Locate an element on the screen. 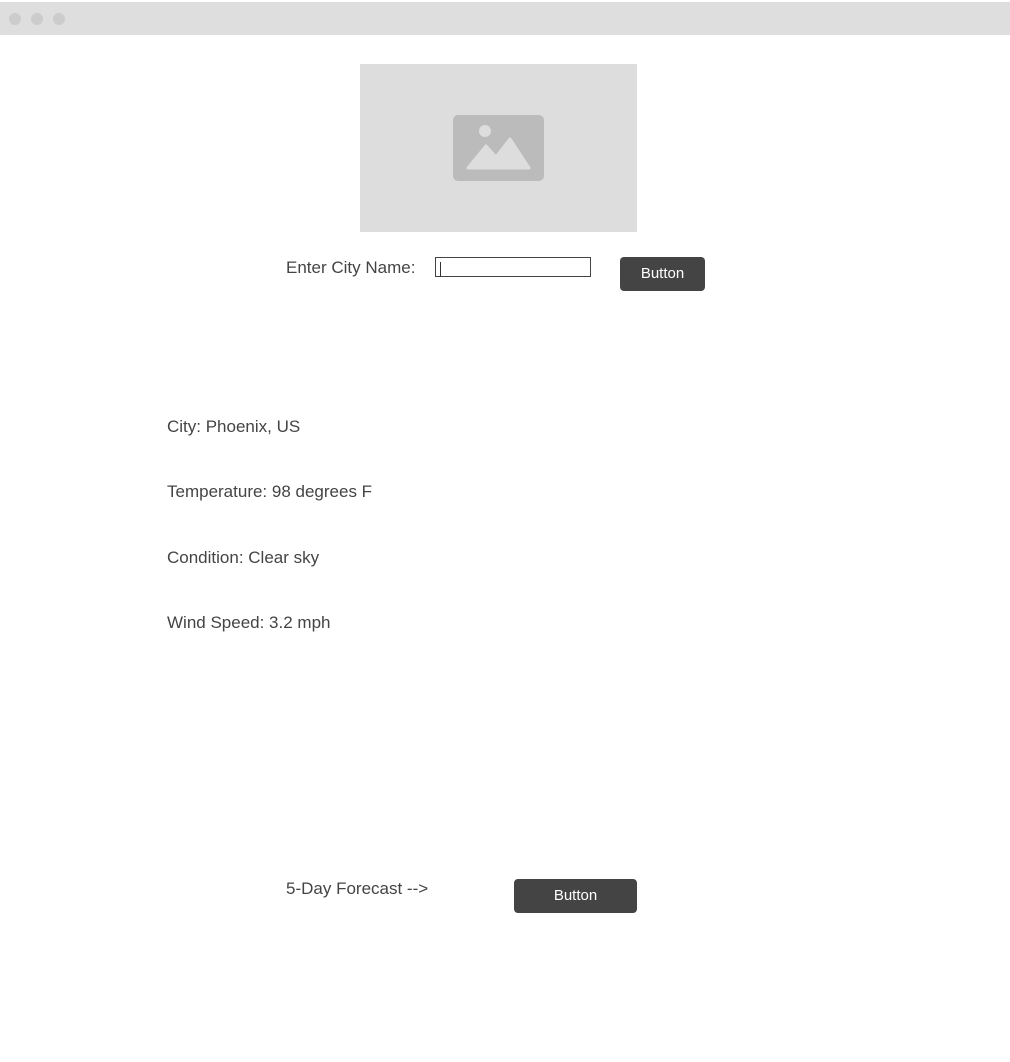  window-titlebar is located at coordinates (505, 18).